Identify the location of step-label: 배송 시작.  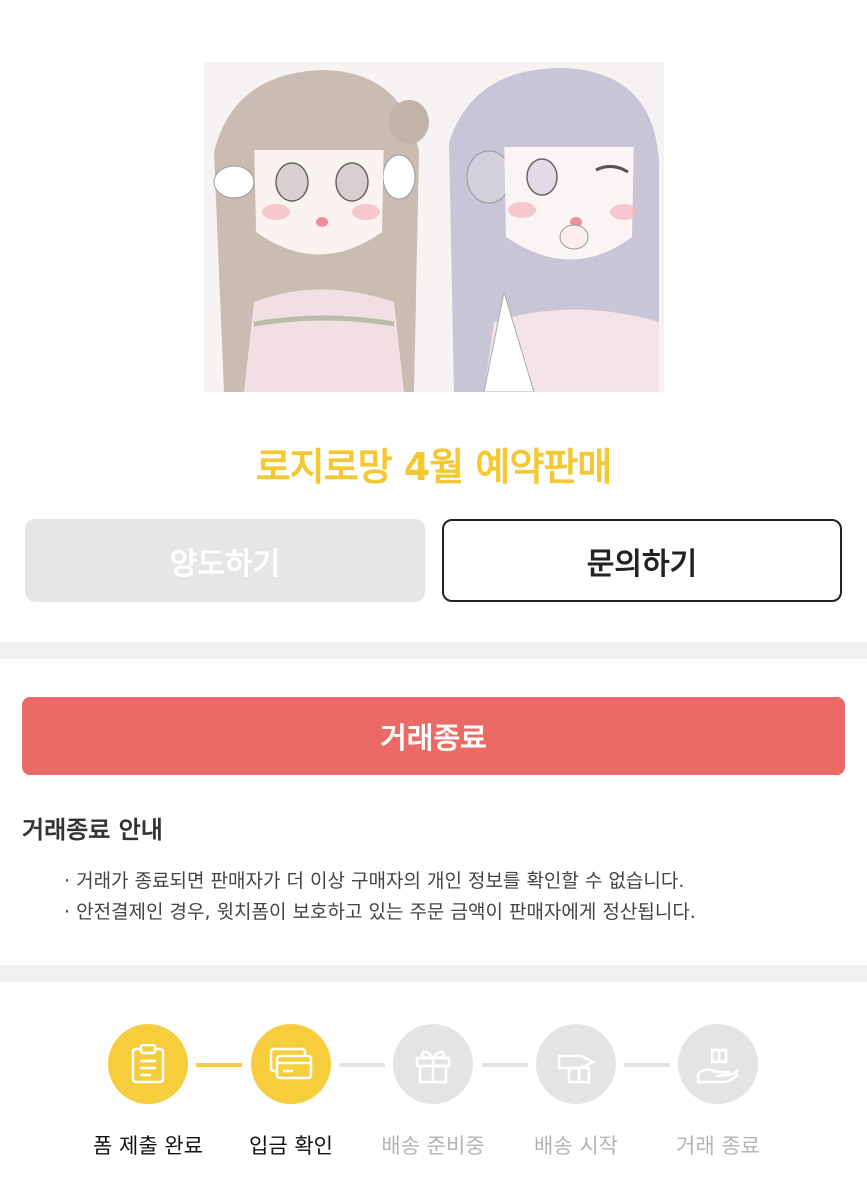
(576, 1146).